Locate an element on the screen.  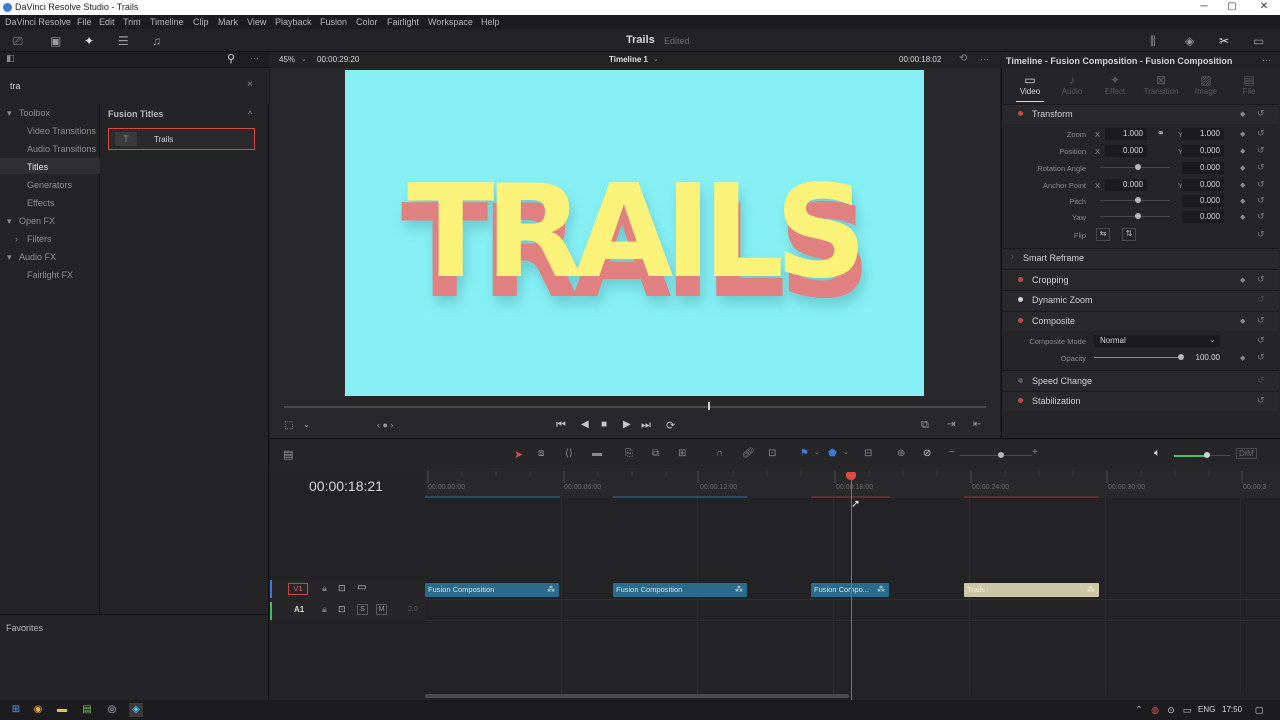
blade-tool-icon: ▬ is located at coordinates (597, 453).